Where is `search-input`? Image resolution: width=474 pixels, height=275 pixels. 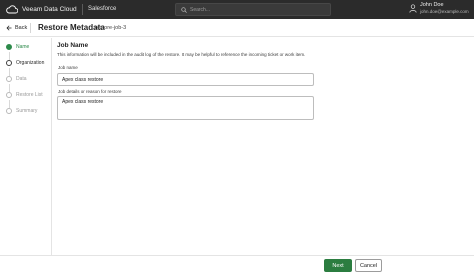 search-input is located at coordinates (259, 9).